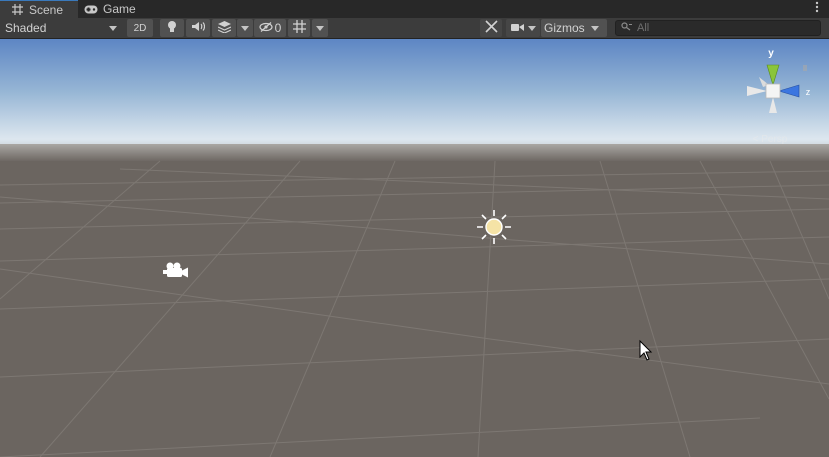 This screenshot has height=457, width=829. Describe the element at coordinates (91, 9) in the screenshot. I see `gamepad-icon` at that location.